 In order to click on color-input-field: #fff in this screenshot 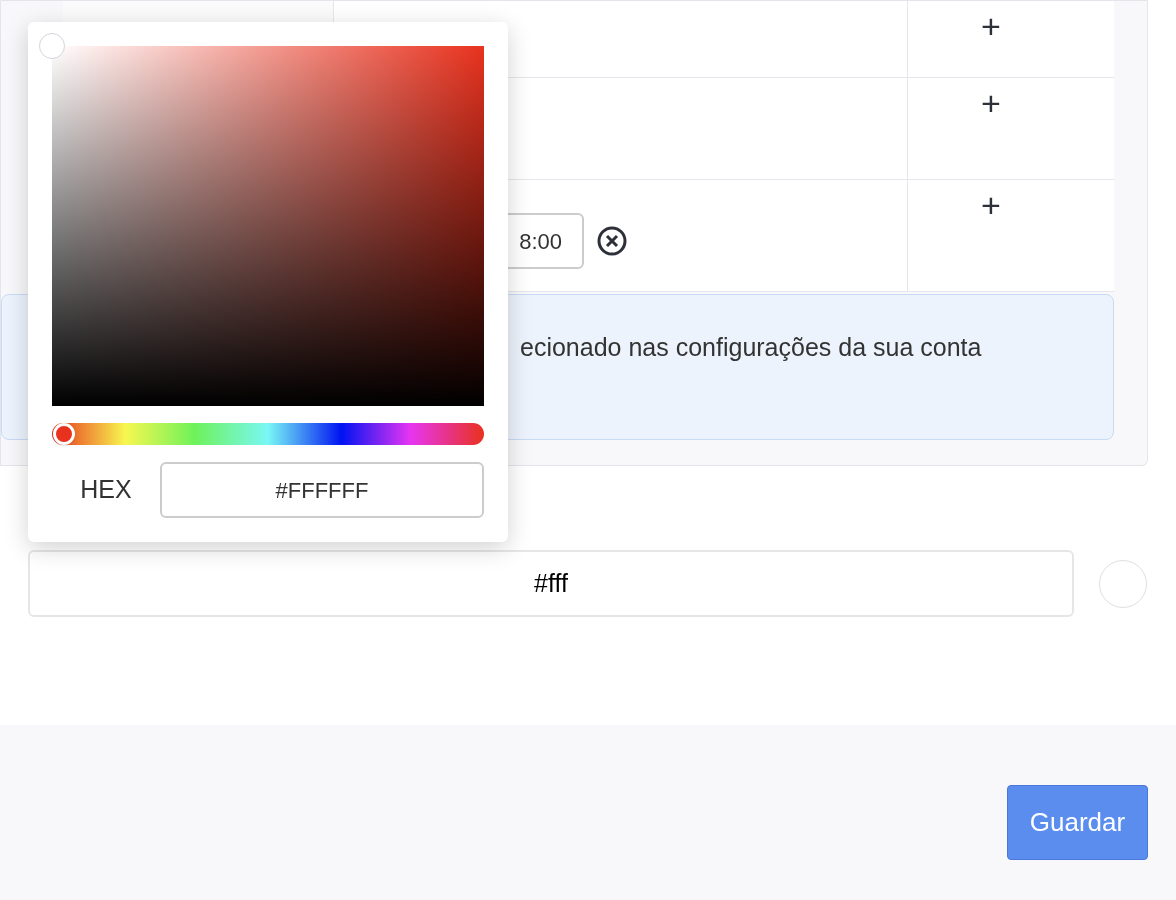, I will do `click(551, 583)`.